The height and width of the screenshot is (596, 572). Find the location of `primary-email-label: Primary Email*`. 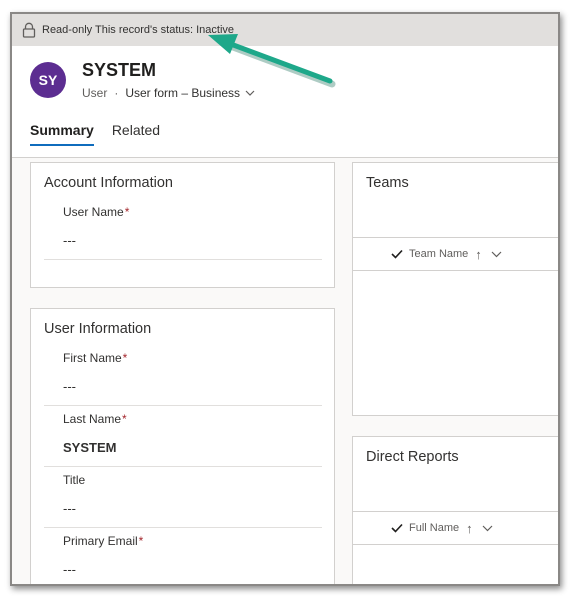

primary-email-label: Primary Email* is located at coordinates (103, 541).